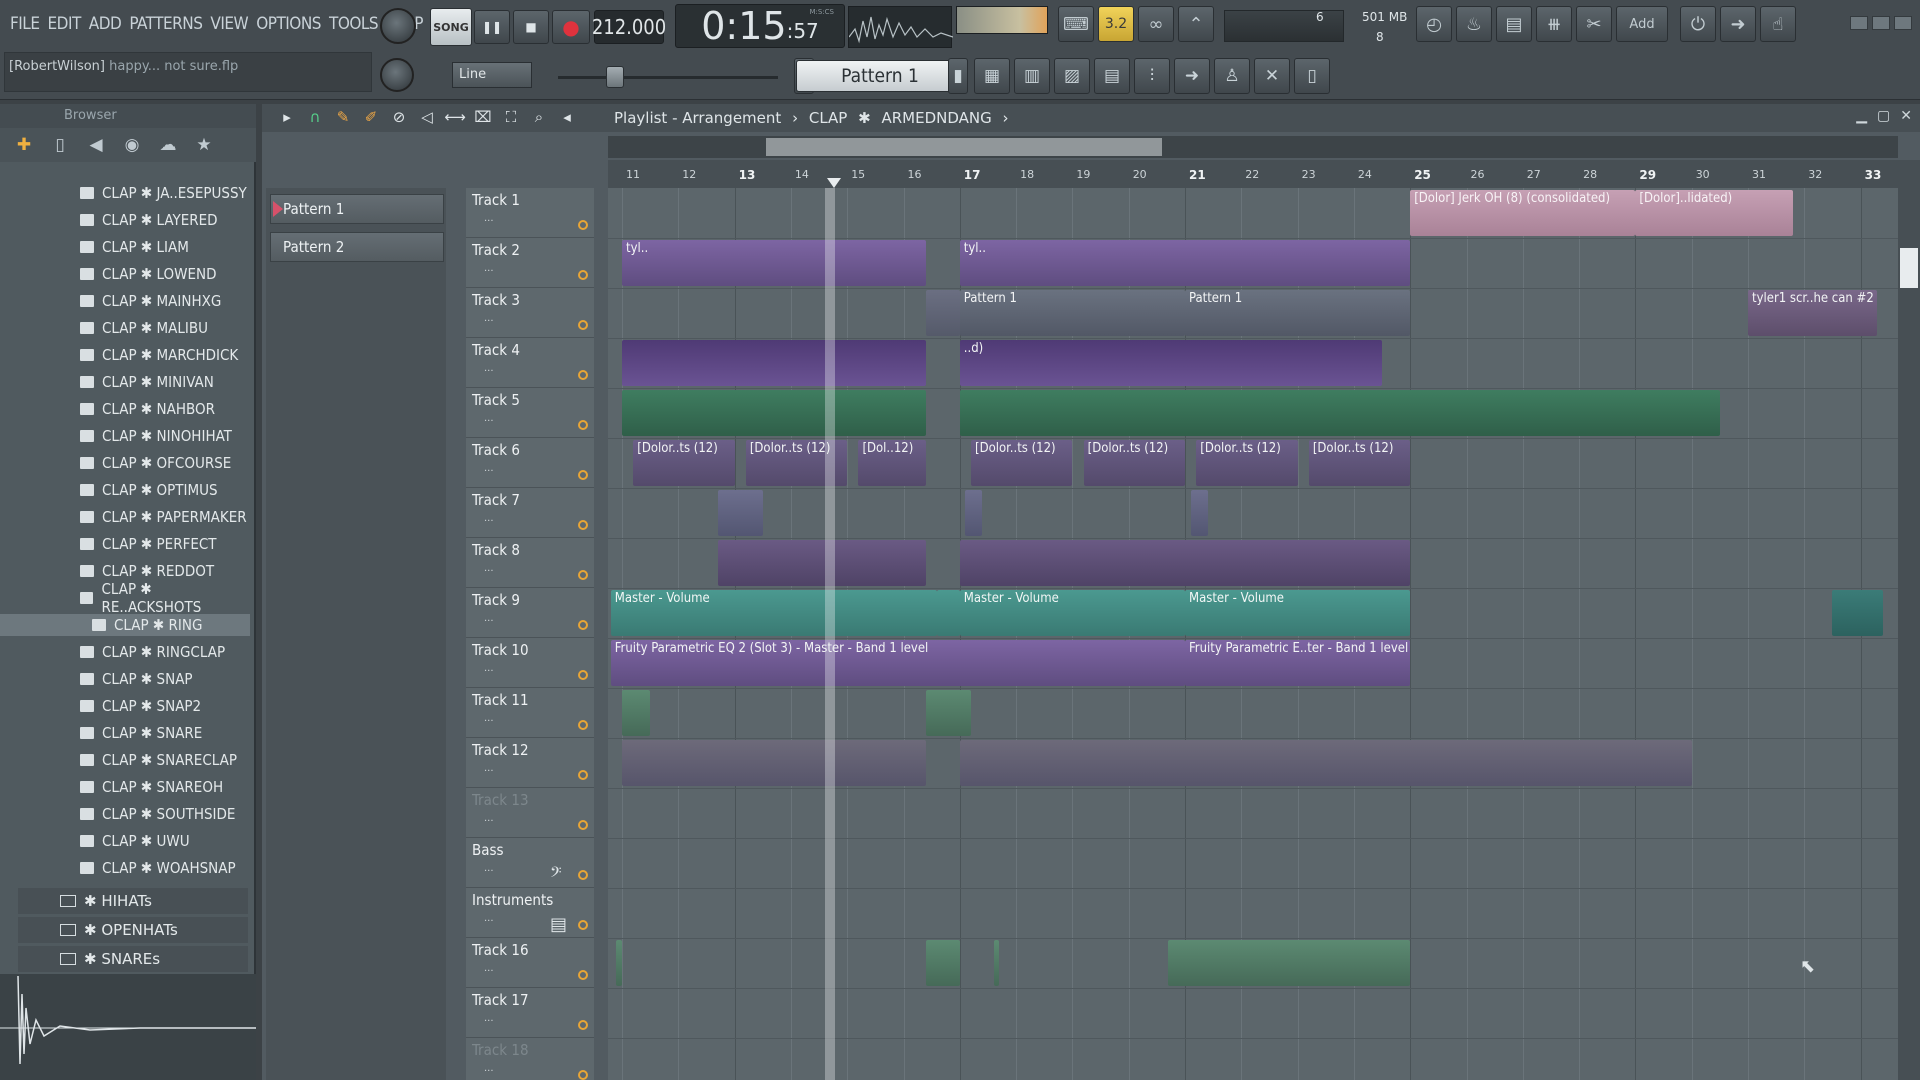 Image resolution: width=1920 pixels, height=1080 pixels. I want to click on playlist-clip: Pattern 1, so click(1072, 313).